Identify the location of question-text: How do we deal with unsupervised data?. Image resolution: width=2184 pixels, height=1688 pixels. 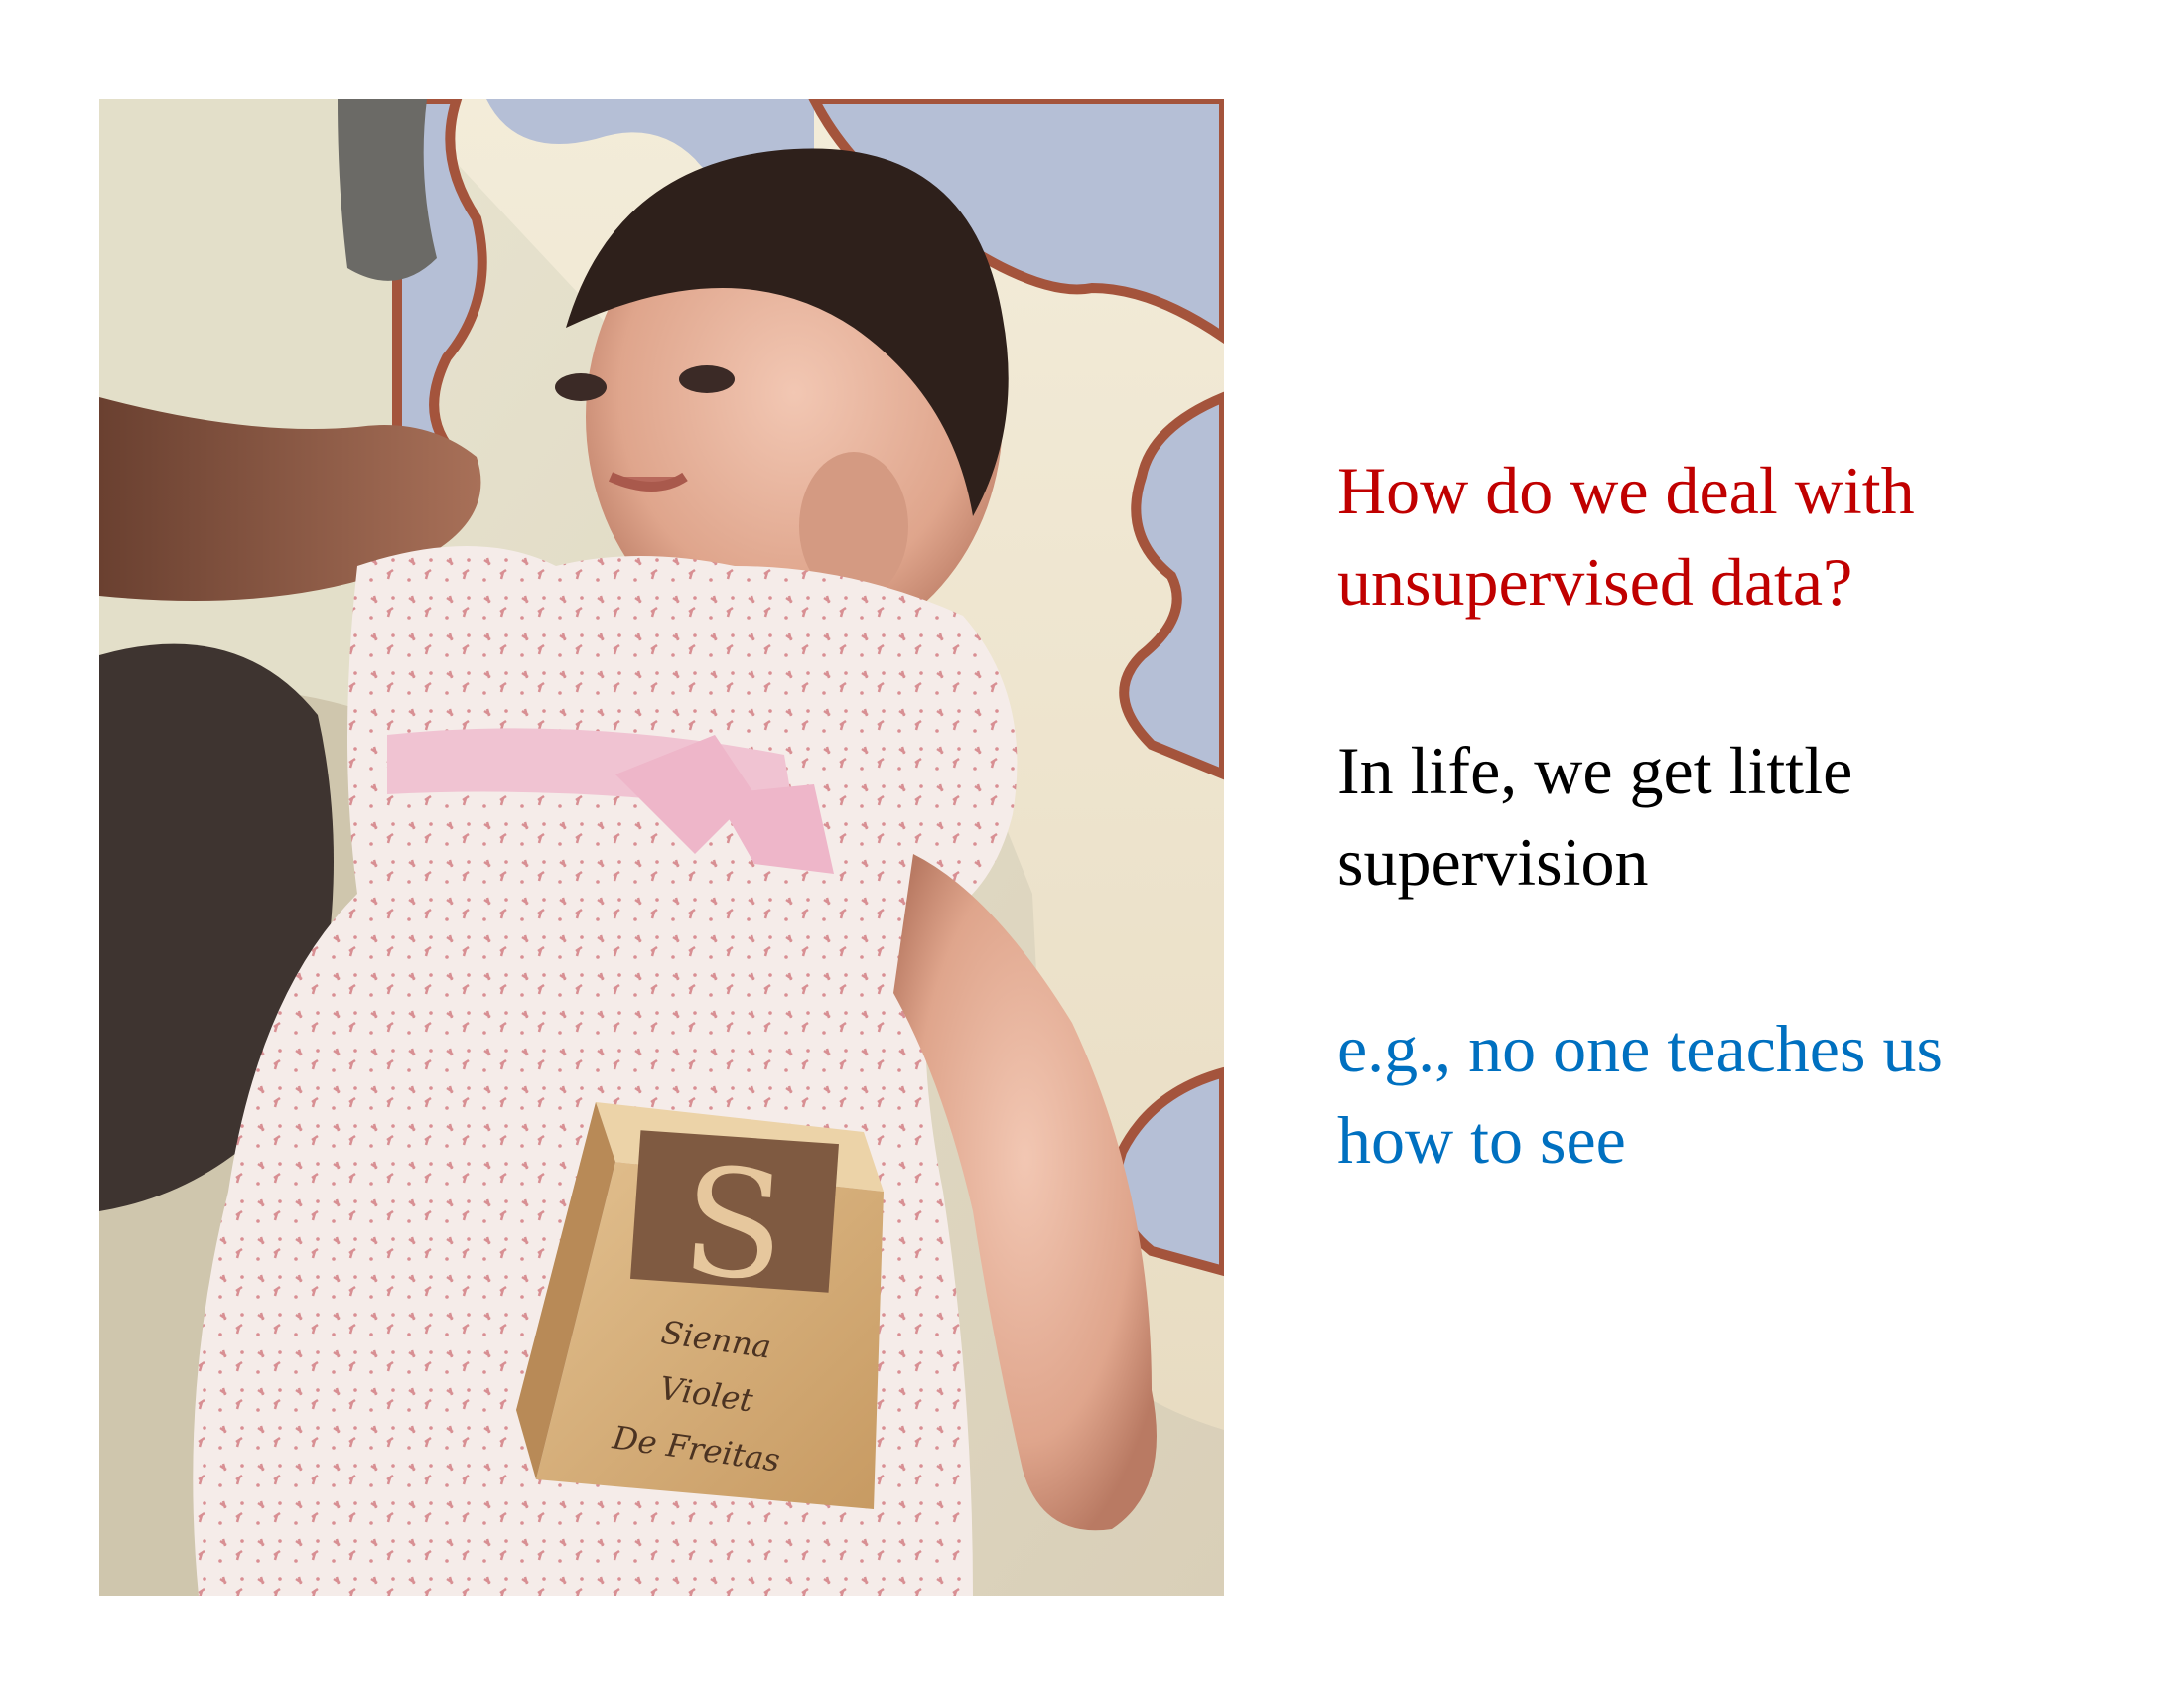
(1734, 536).